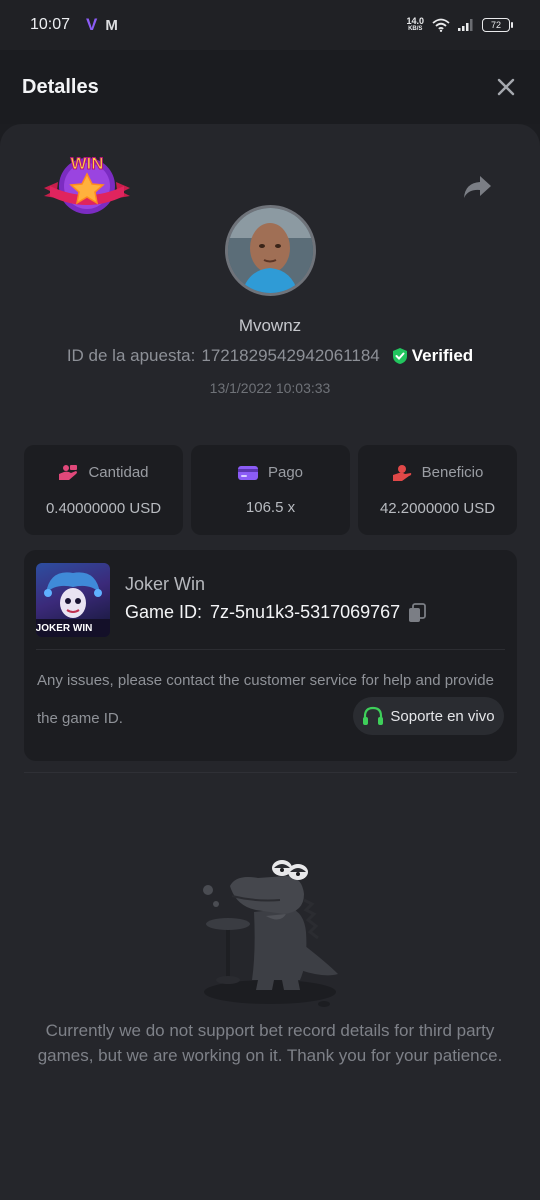 The image size is (540, 1200). Describe the element at coordinates (452, 472) in the screenshot. I see `stat-profit-label: Beneficio` at that location.